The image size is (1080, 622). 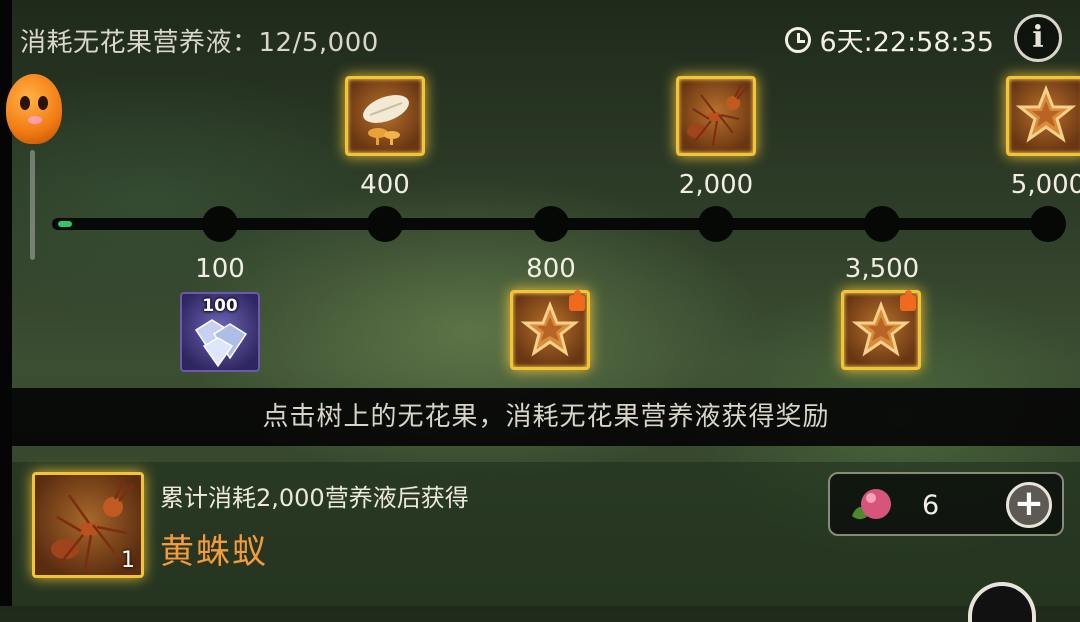 What do you see at coordinates (220, 332) in the screenshot?
I see `milestone-reward-100: 100` at bounding box center [220, 332].